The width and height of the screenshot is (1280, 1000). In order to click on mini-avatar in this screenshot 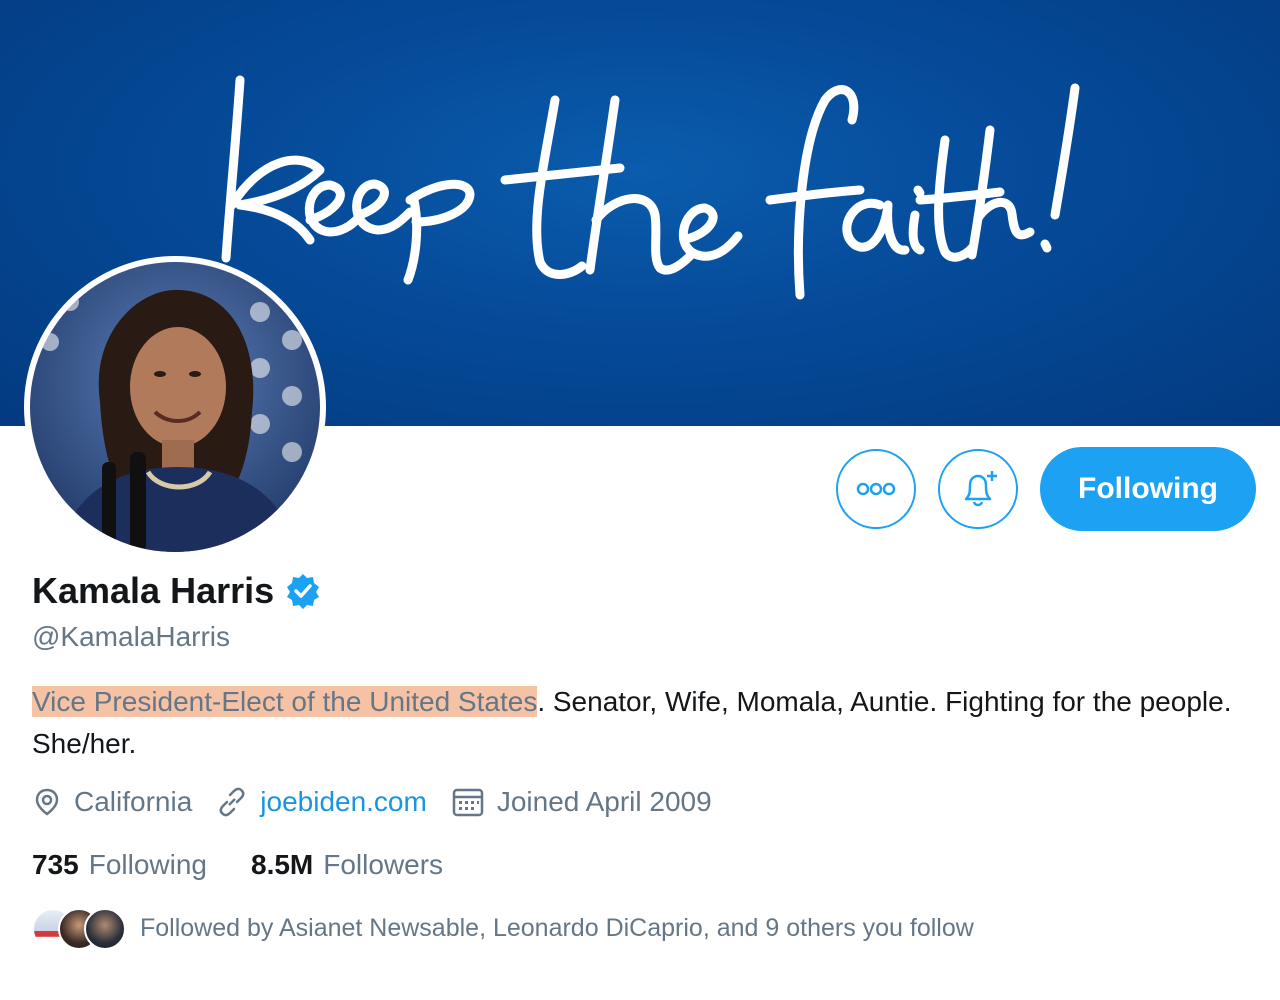, I will do `click(105, 929)`.